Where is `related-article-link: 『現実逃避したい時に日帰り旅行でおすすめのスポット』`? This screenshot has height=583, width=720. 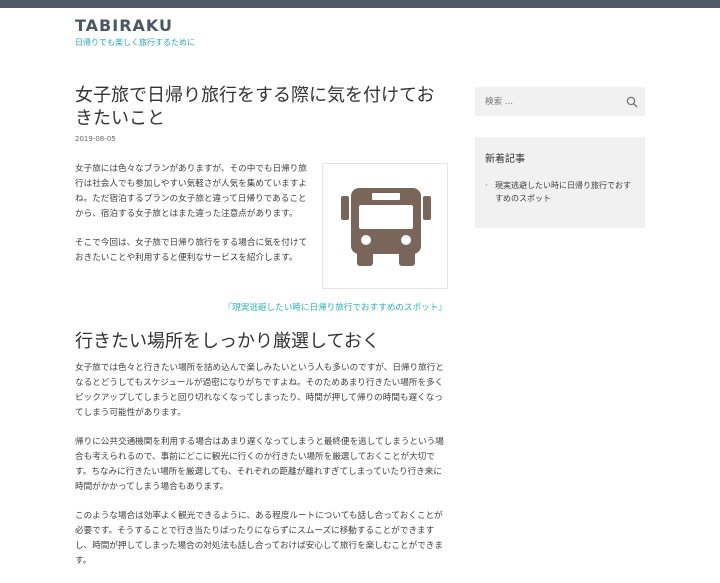 related-article-link: 『現実逃避したい時に日帰り旅行でおすすめのスポット』 is located at coordinates (261, 307).